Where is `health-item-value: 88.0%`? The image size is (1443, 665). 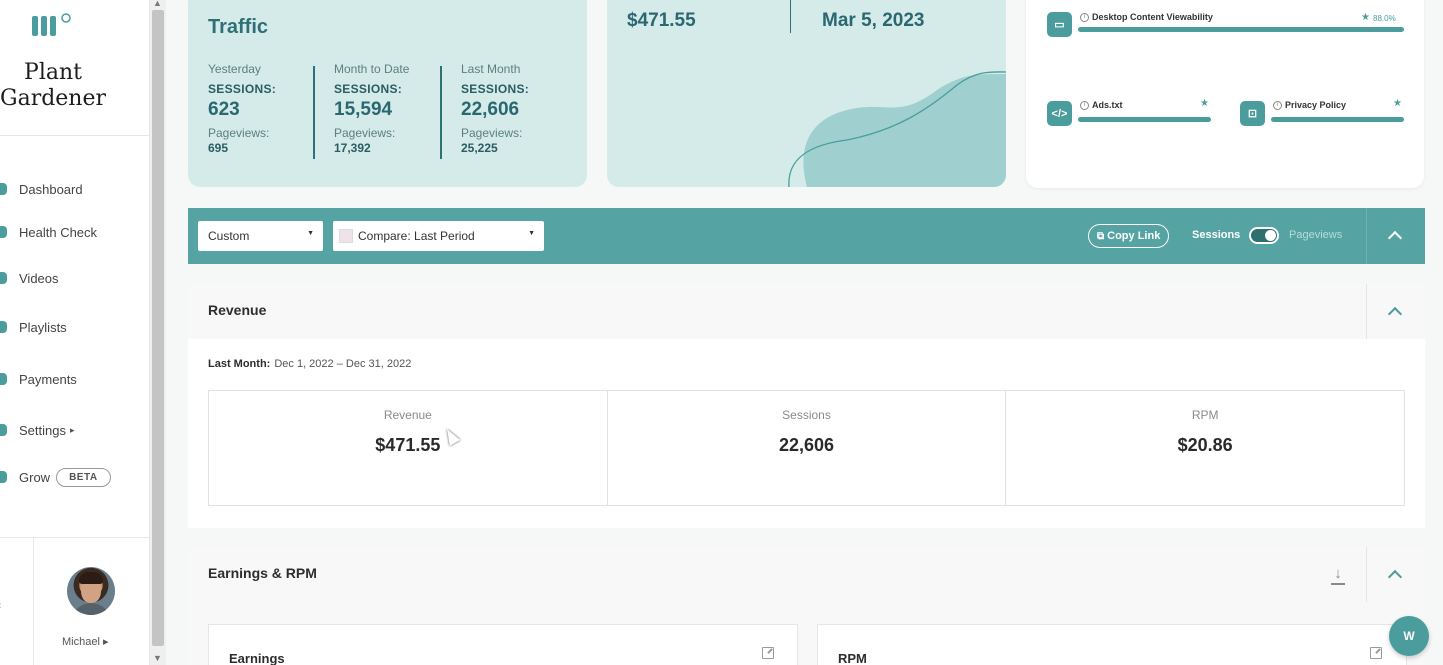
health-item-value: 88.0% is located at coordinates (1384, 18).